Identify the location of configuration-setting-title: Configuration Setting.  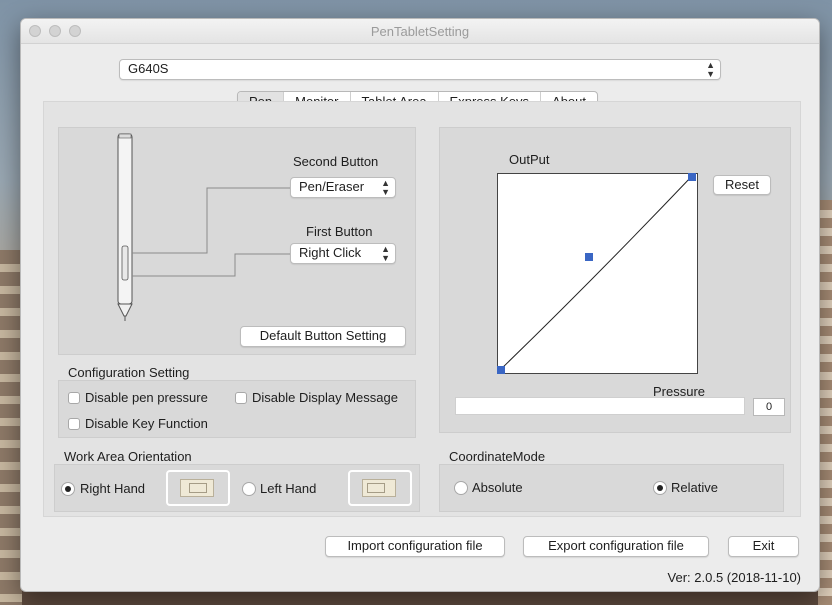
(129, 372).